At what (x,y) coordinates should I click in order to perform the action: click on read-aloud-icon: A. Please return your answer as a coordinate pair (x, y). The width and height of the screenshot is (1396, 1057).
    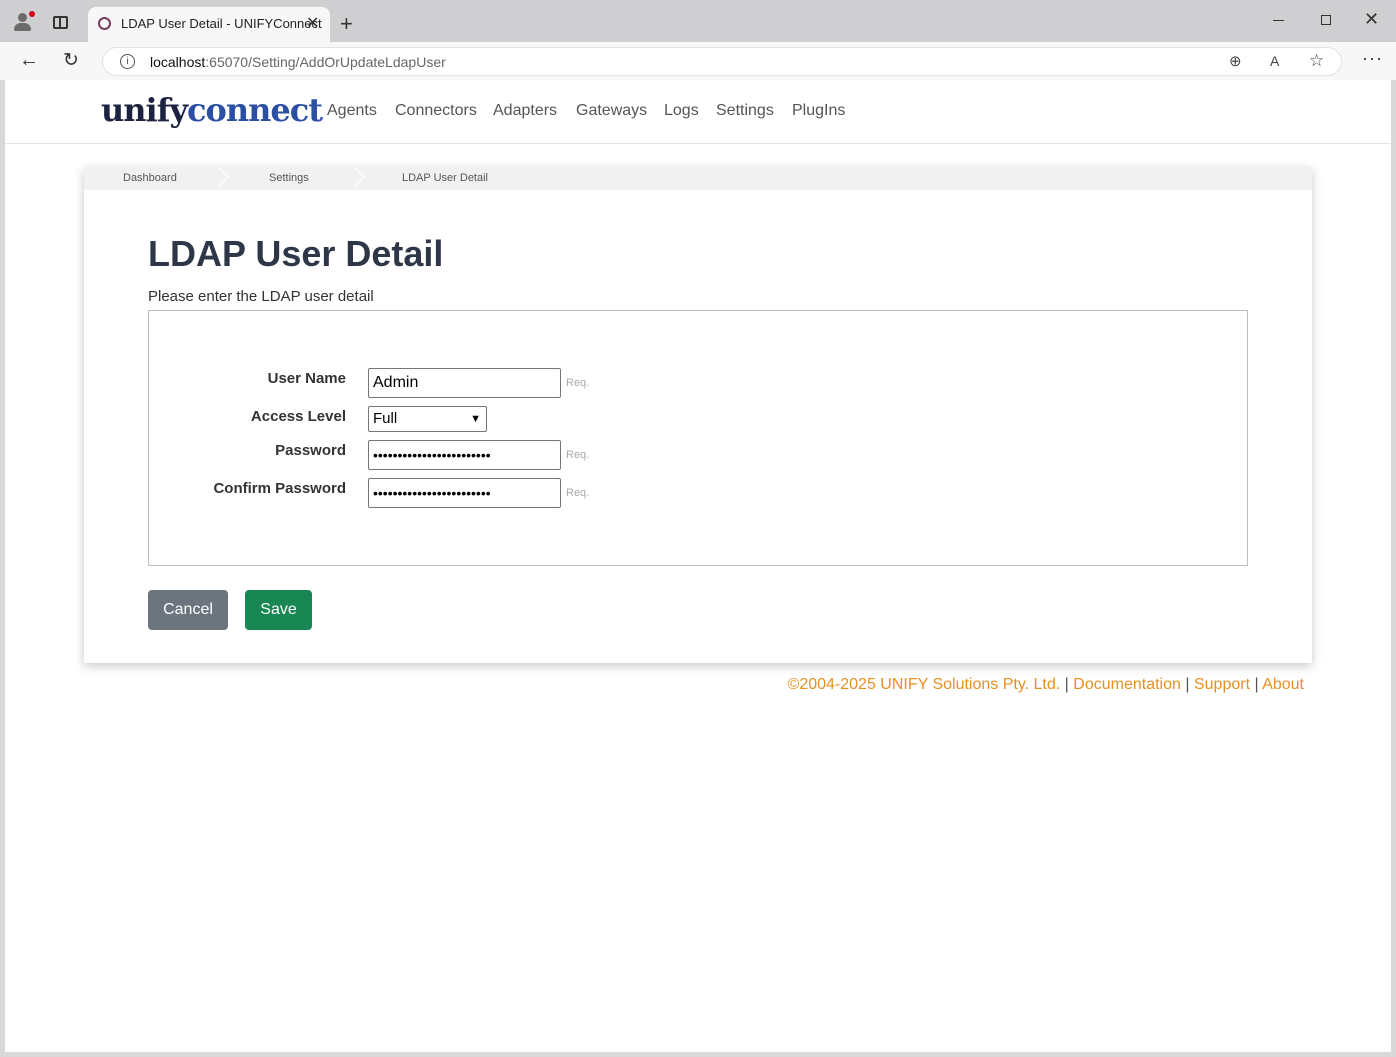
    Looking at the image, I should click on (1274, 61).